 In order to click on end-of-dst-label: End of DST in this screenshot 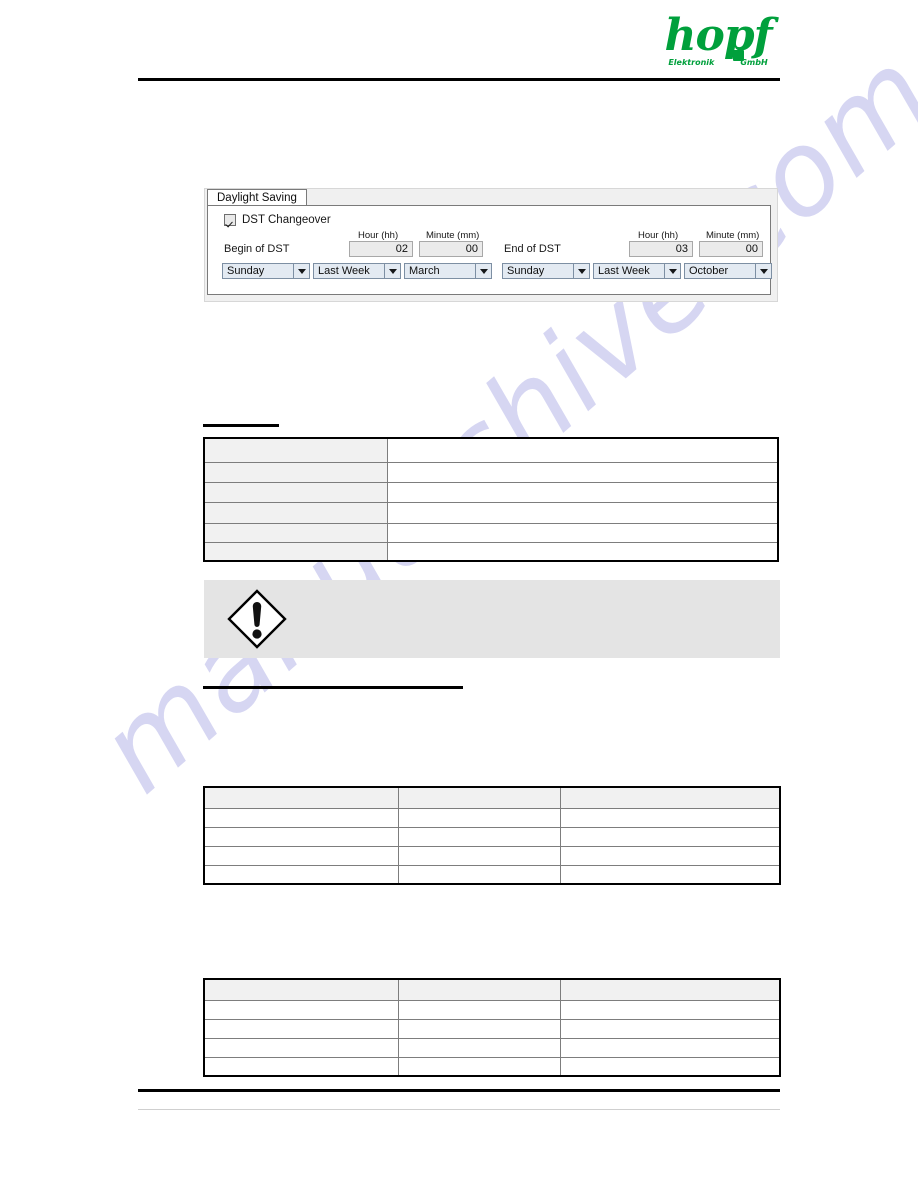, I will do `click(532, 249)`.